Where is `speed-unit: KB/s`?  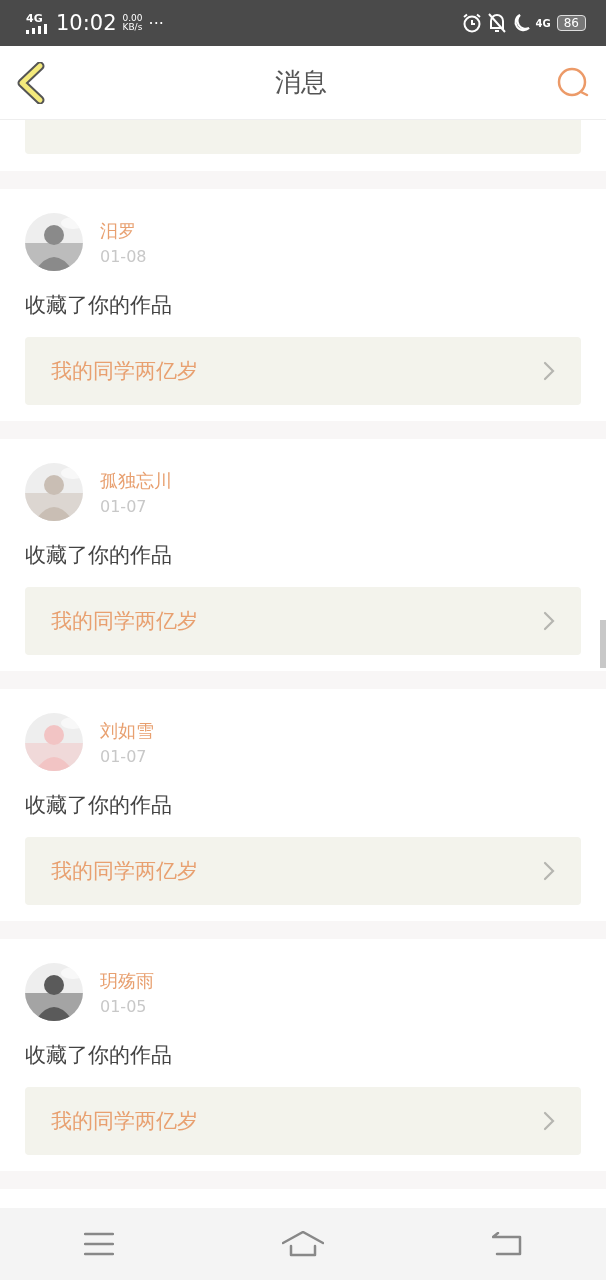 speed-unit: KB/s is located at coordinates (132, 27).